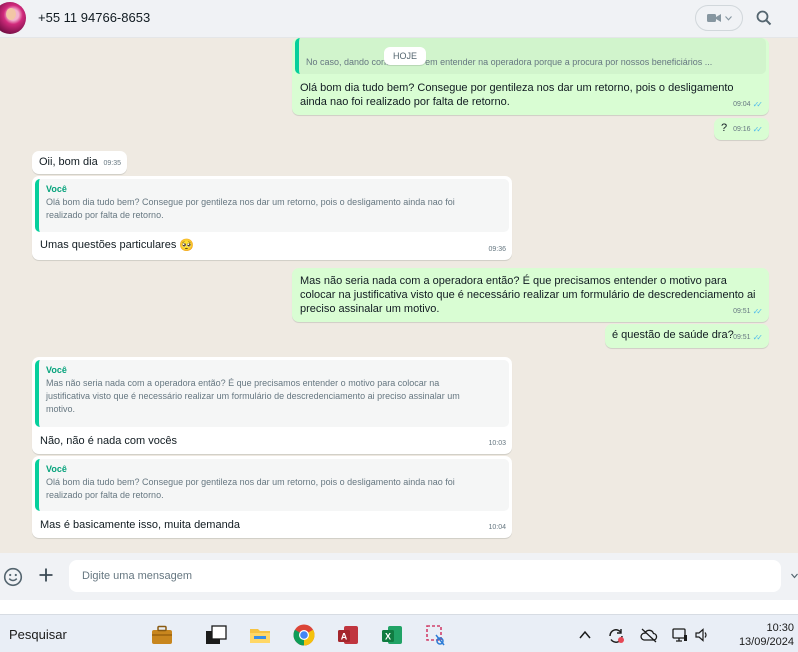  What do you see at coordinates (585, 635) in the screenshot?
I see `chevron-up-icon` at bounding box center [585, 635].